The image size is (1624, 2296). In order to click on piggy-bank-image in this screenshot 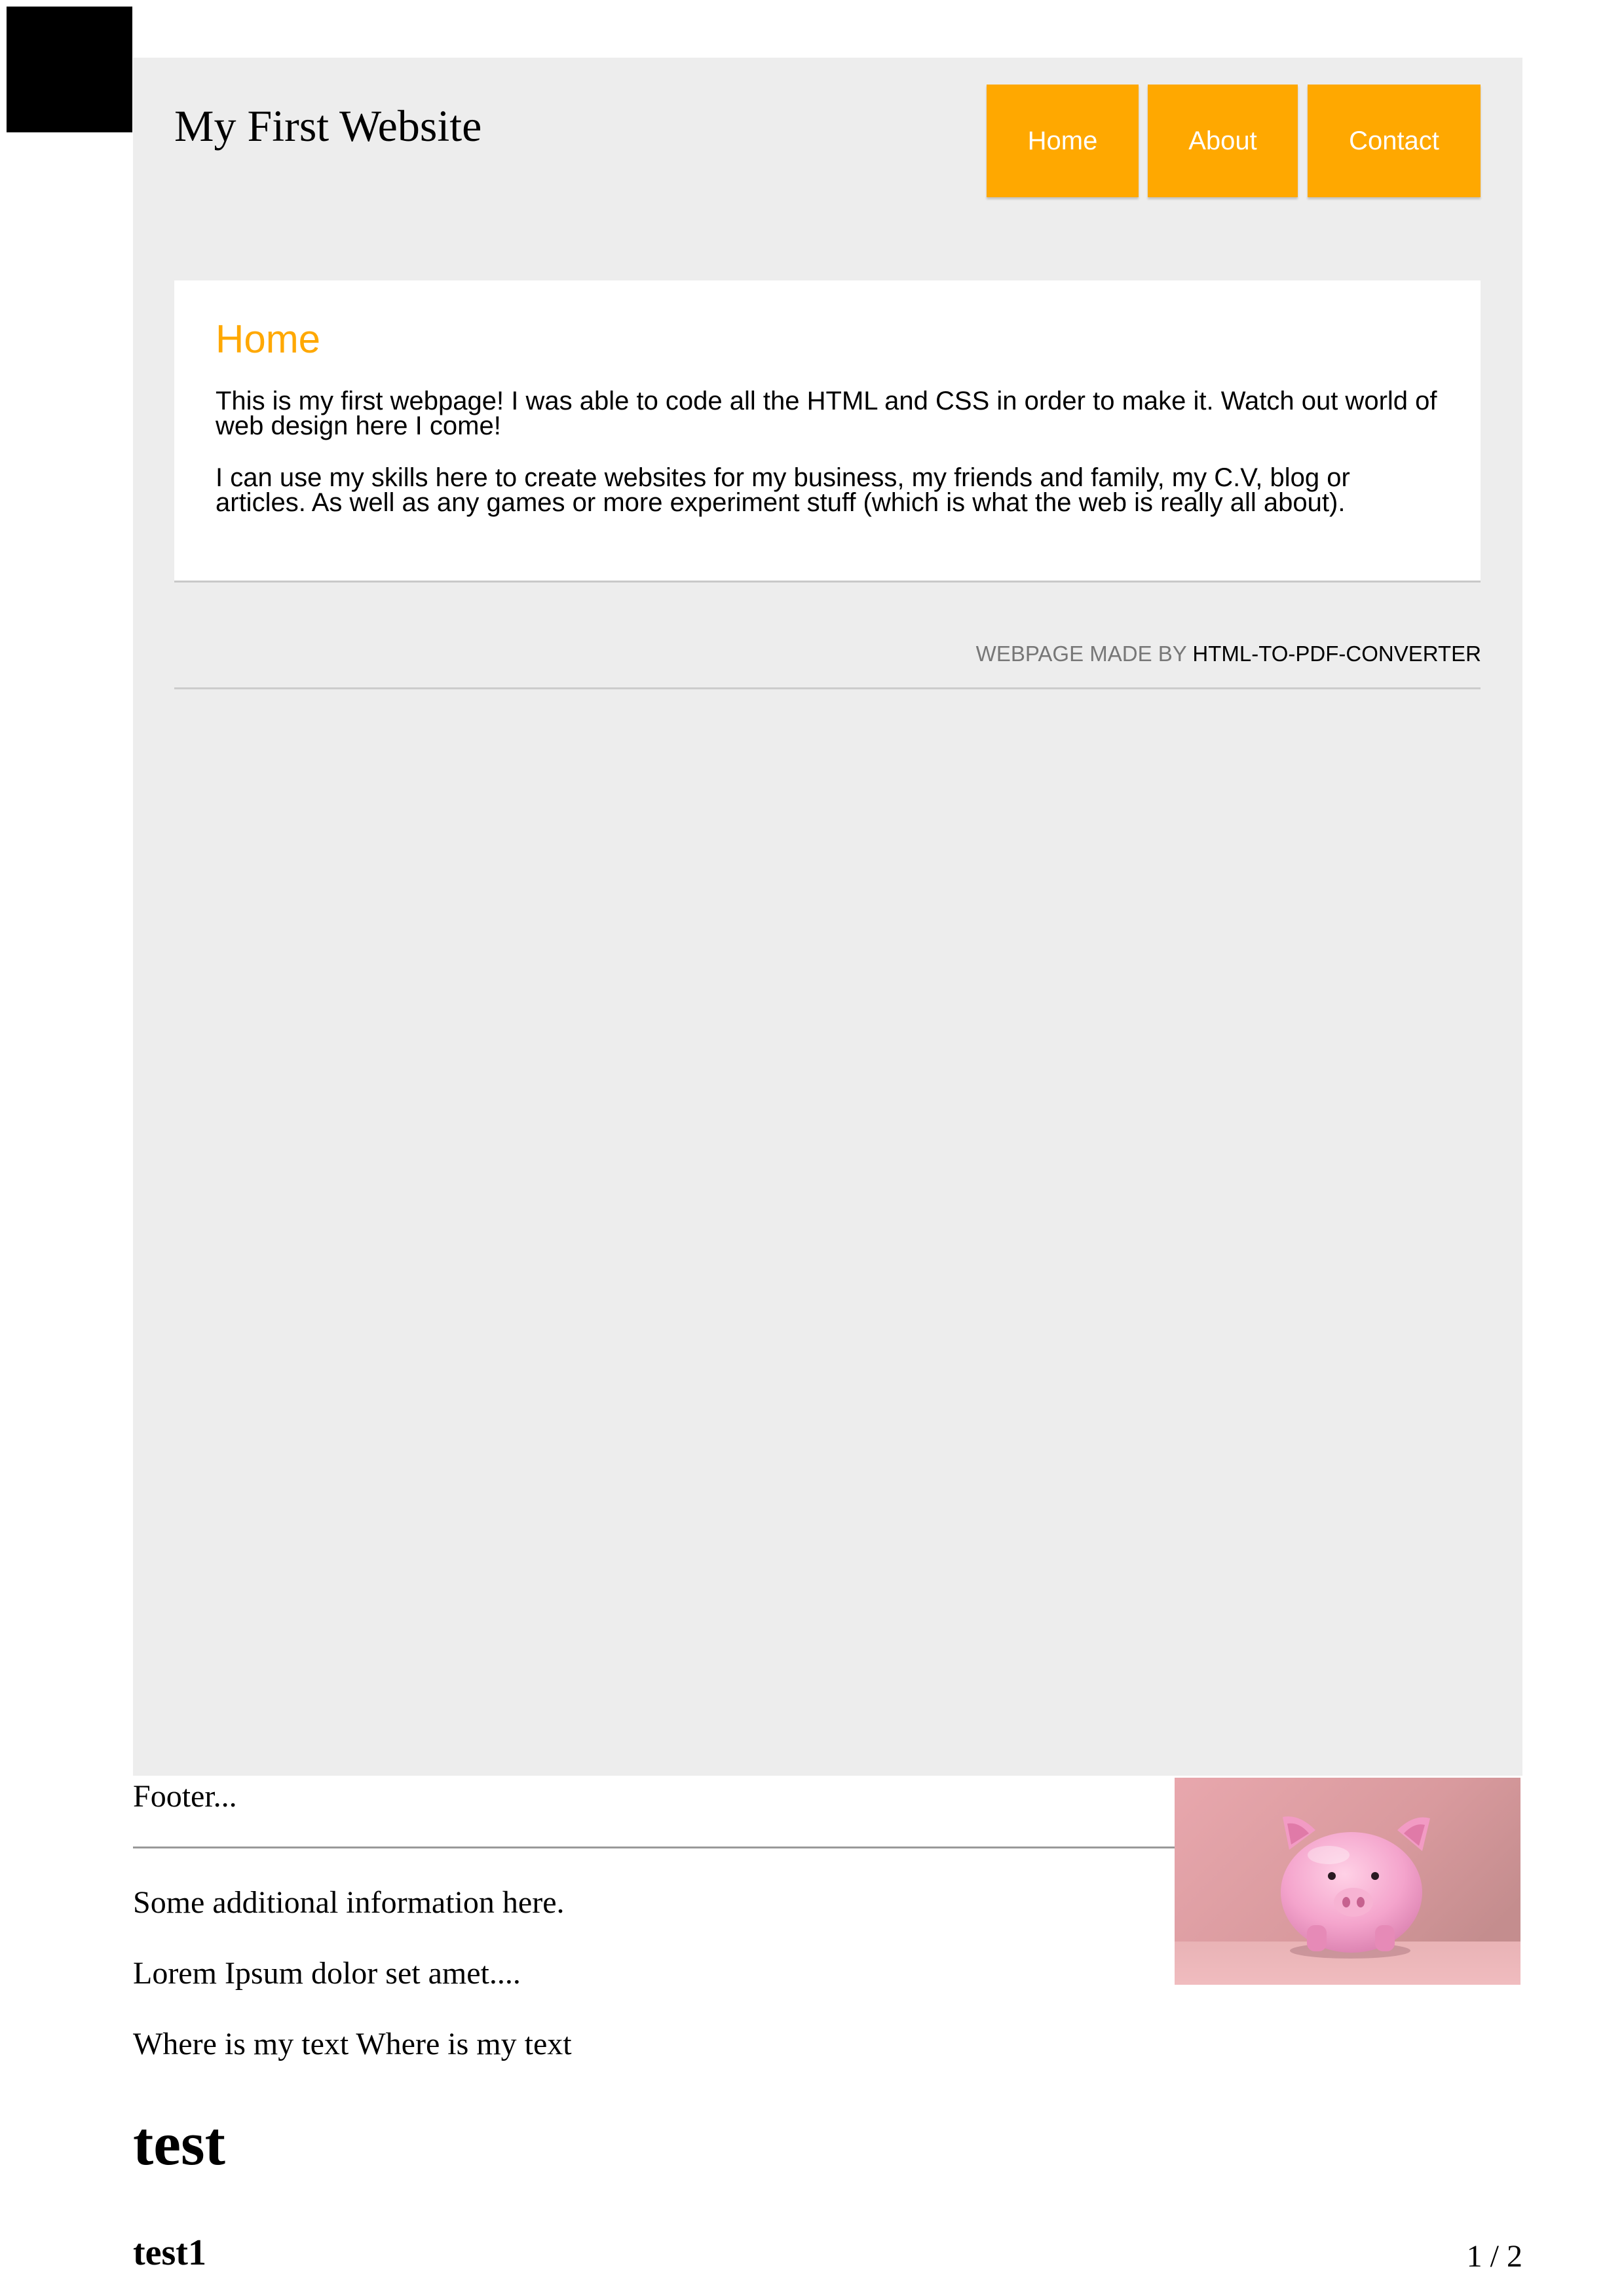, I will do `click(1347, 1881)`.